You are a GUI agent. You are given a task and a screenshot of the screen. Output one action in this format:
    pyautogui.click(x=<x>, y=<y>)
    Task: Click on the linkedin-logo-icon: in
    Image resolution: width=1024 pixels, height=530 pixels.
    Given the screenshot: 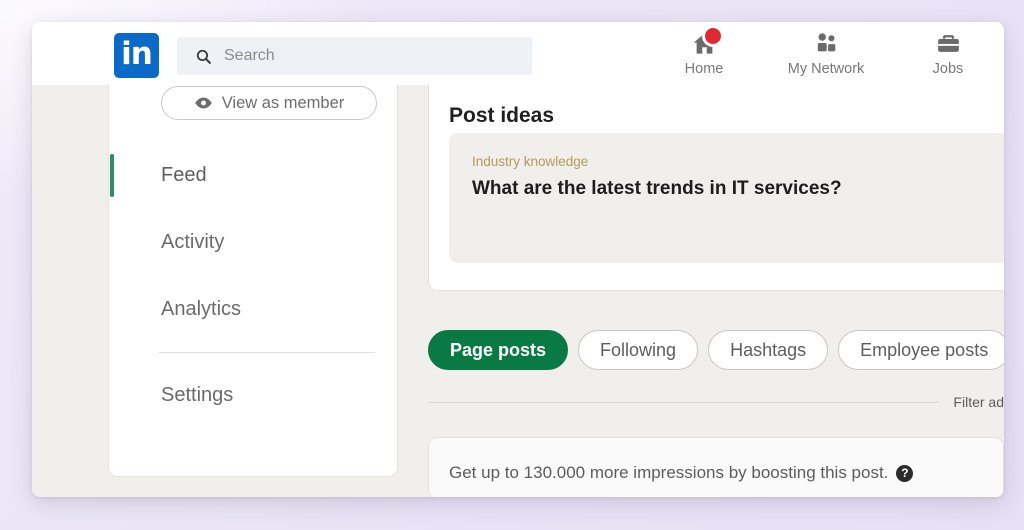 What is the action you would take?
    pyautogui.click(x=136, y=55)
    